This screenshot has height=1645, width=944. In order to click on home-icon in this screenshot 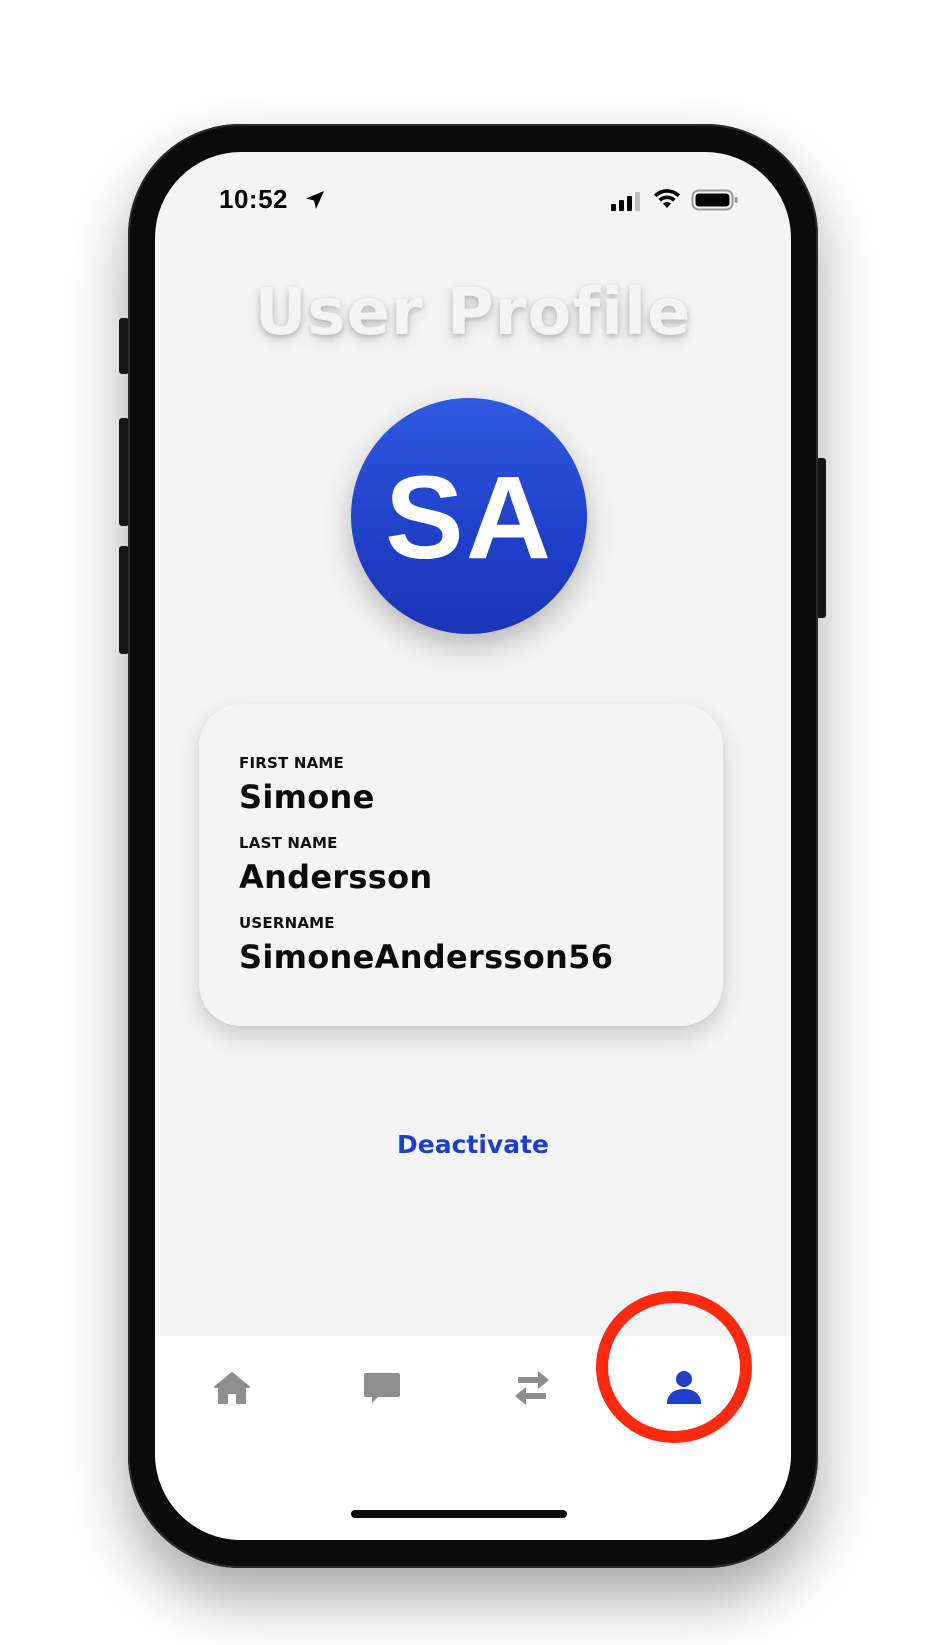, I will do `click(232, 1388)`.